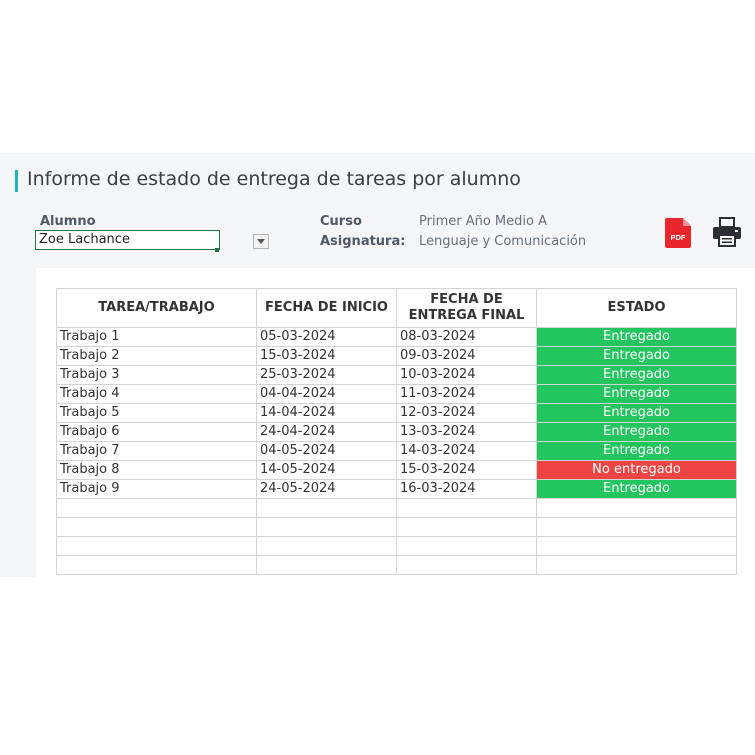 This screenshot has width=755, height=755. Describe the element at coordinates (326, 489) in the screenshot. I see `start-date-cell: 24-05-2024` at that location.